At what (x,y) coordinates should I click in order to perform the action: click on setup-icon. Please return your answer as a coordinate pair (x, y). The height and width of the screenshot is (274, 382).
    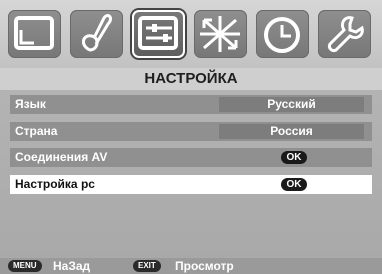
    Looking at the image, I should click on (158, 33).